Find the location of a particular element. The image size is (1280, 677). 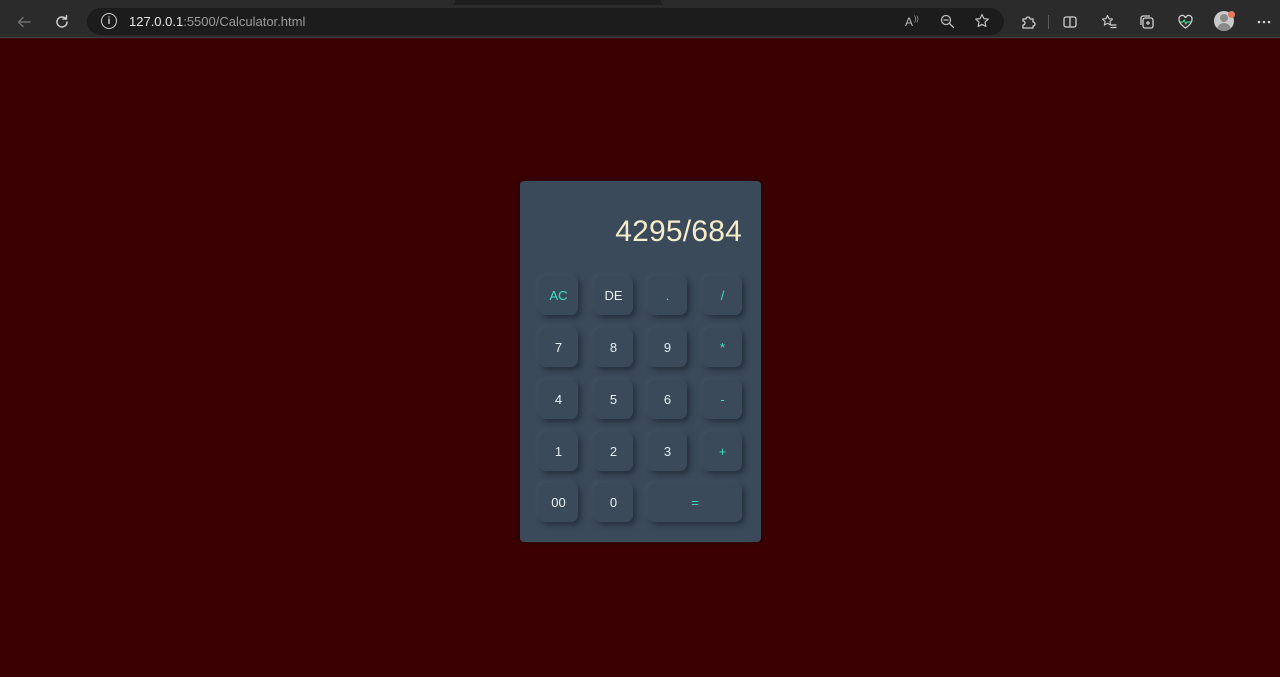

multiply-button: * is located at coordinates (722, 347).